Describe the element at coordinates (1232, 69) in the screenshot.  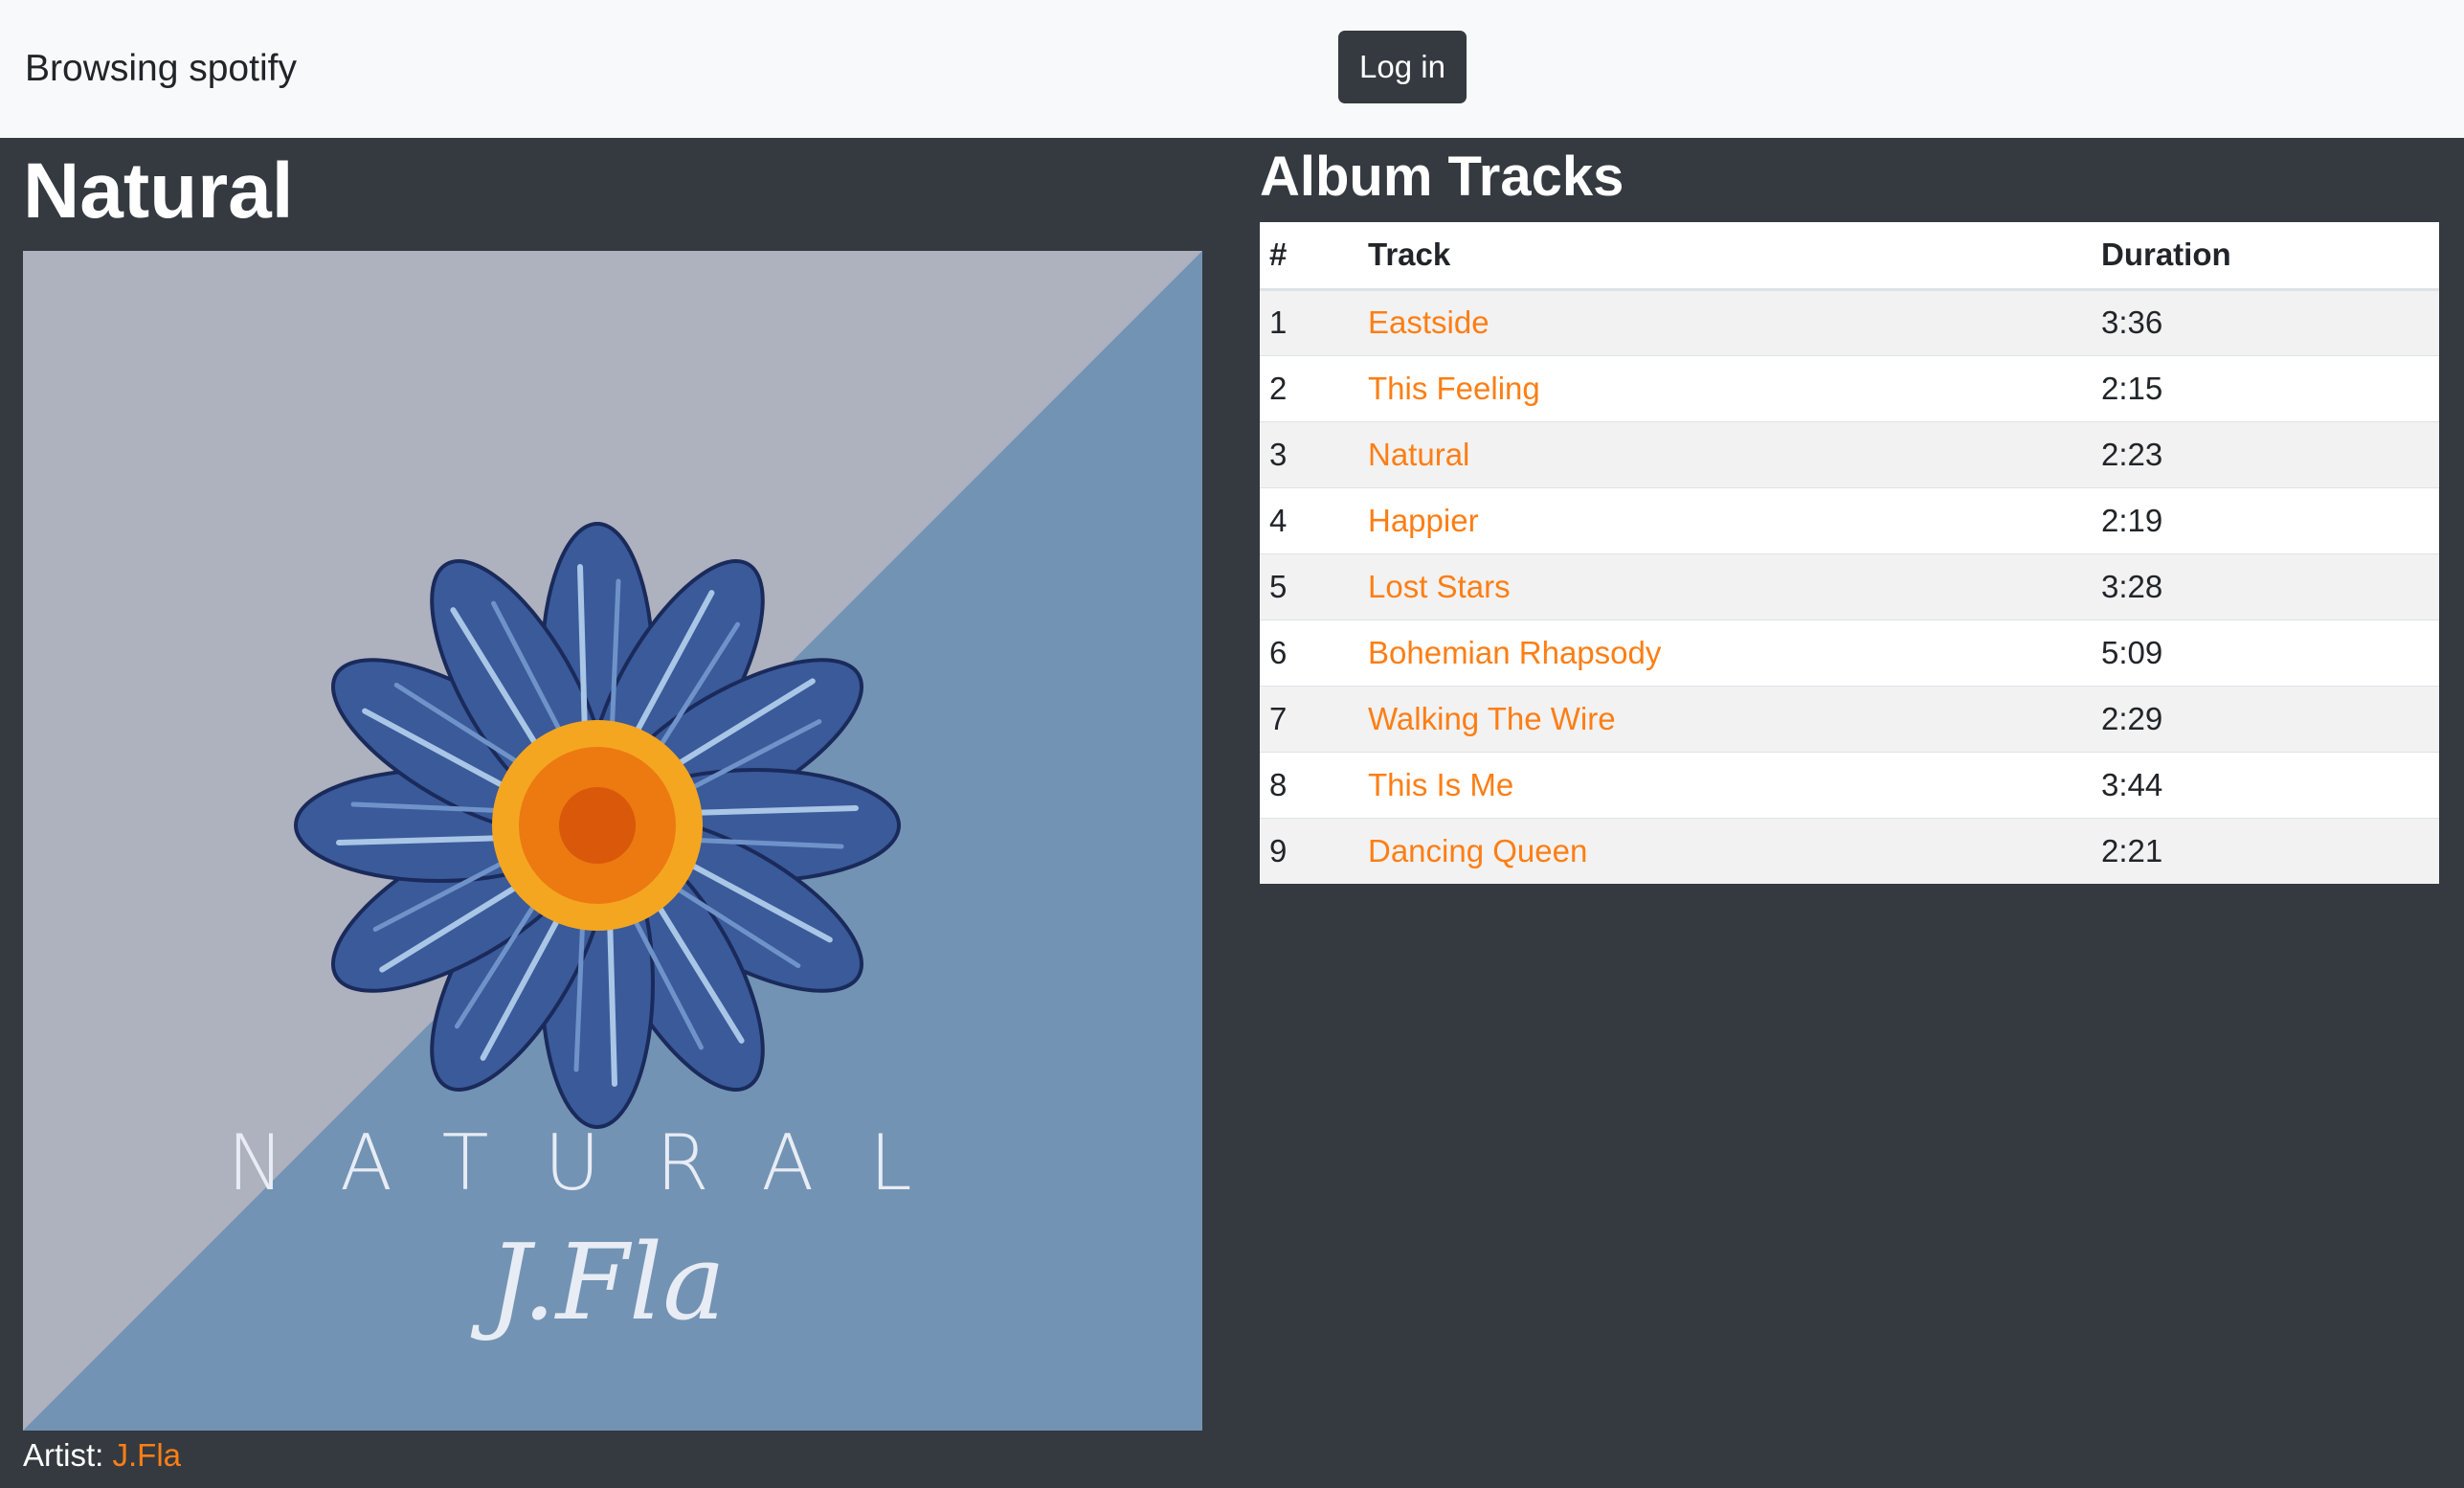
I see `navbar: Browsing spotify Log in` at that location.